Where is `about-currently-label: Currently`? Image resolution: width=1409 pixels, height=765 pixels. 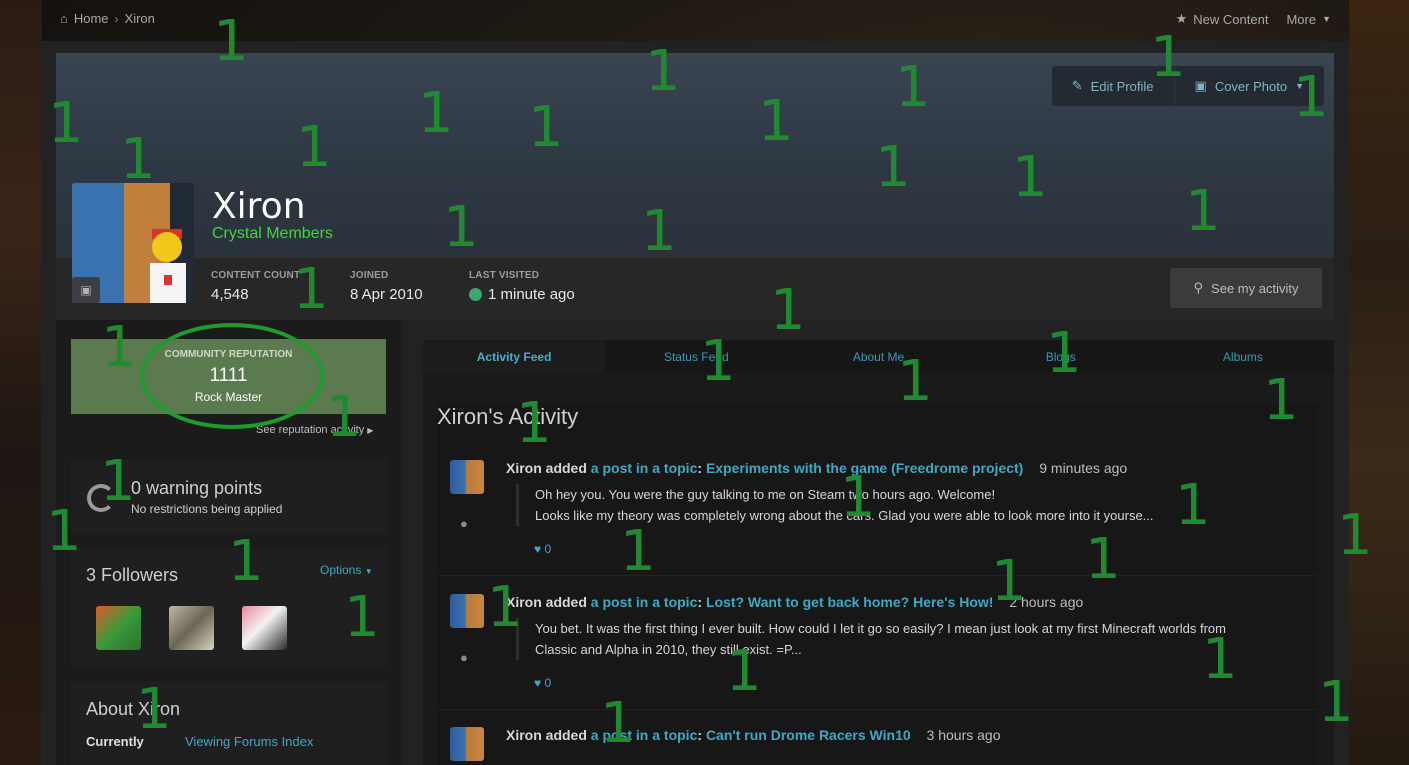 about-currently-label: Currently is located at coordinates (115, 741).